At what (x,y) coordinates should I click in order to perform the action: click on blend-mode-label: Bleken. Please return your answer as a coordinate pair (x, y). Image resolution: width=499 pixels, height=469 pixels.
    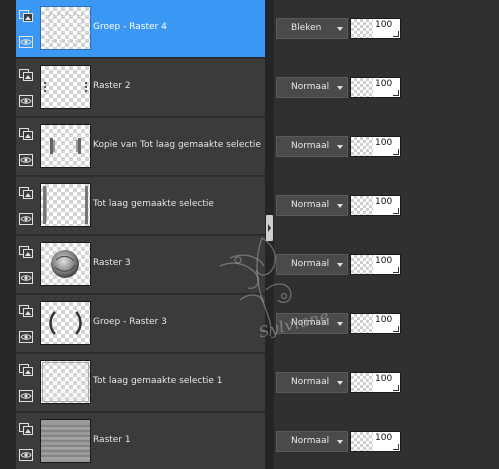
    Looking at the image, I should click on (306, 28).